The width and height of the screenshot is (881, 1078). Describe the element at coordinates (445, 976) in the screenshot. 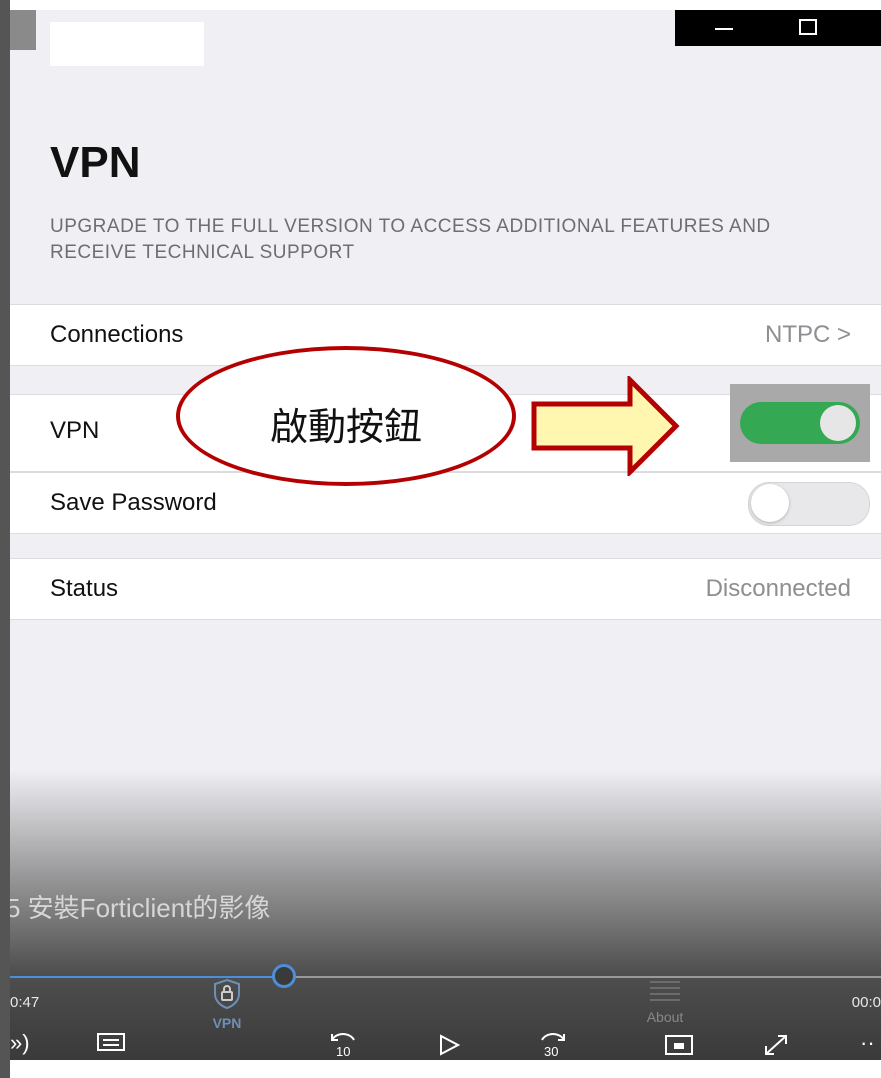

I see `progress-bar` at that location.